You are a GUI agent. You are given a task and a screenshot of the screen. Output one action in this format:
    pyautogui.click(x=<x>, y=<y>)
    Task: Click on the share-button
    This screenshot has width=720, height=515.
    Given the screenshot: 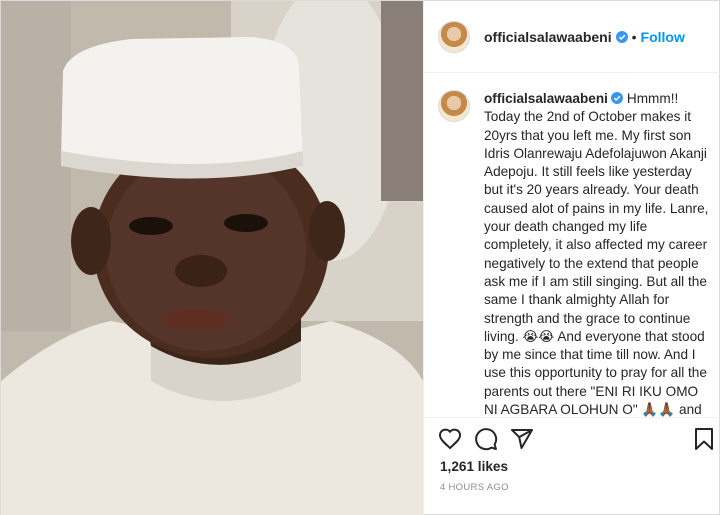 What is the action you would take?
    pyautogui.click(x=522, y=439)
    